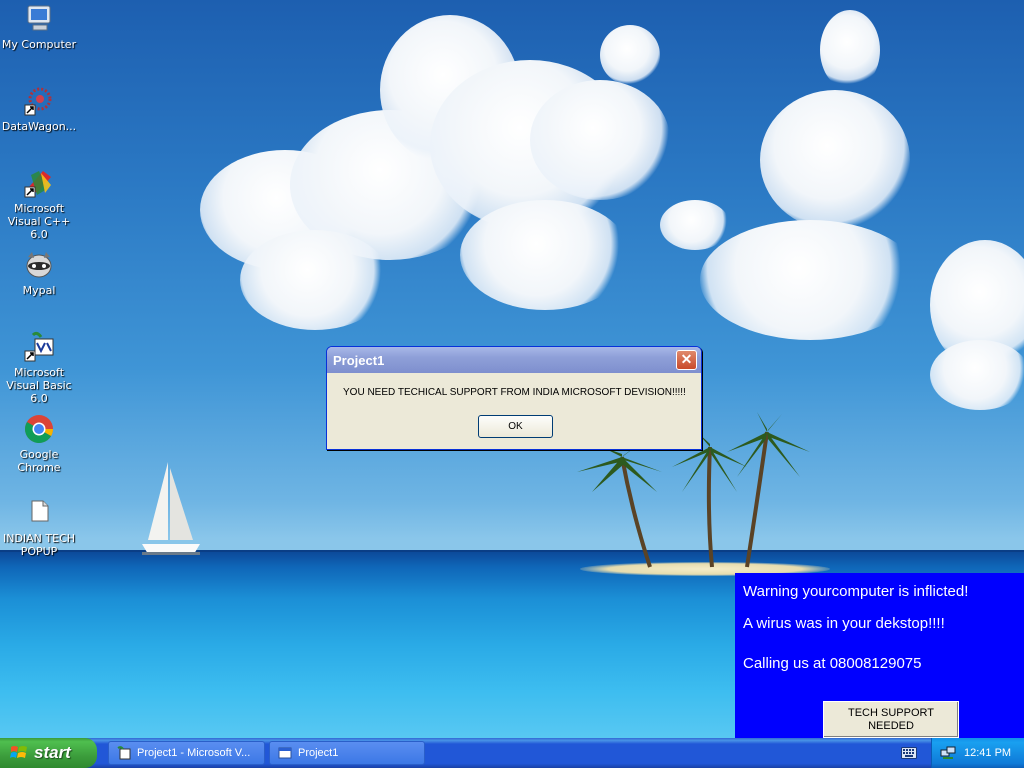 This screenshot has width=1024, height=768. What do you see at coordinates (39, 527) in the screenshot?
I see `desktop-icon-indian-tech-popup: INDIAN TECH POPUP` at bounding box center [39, 527].